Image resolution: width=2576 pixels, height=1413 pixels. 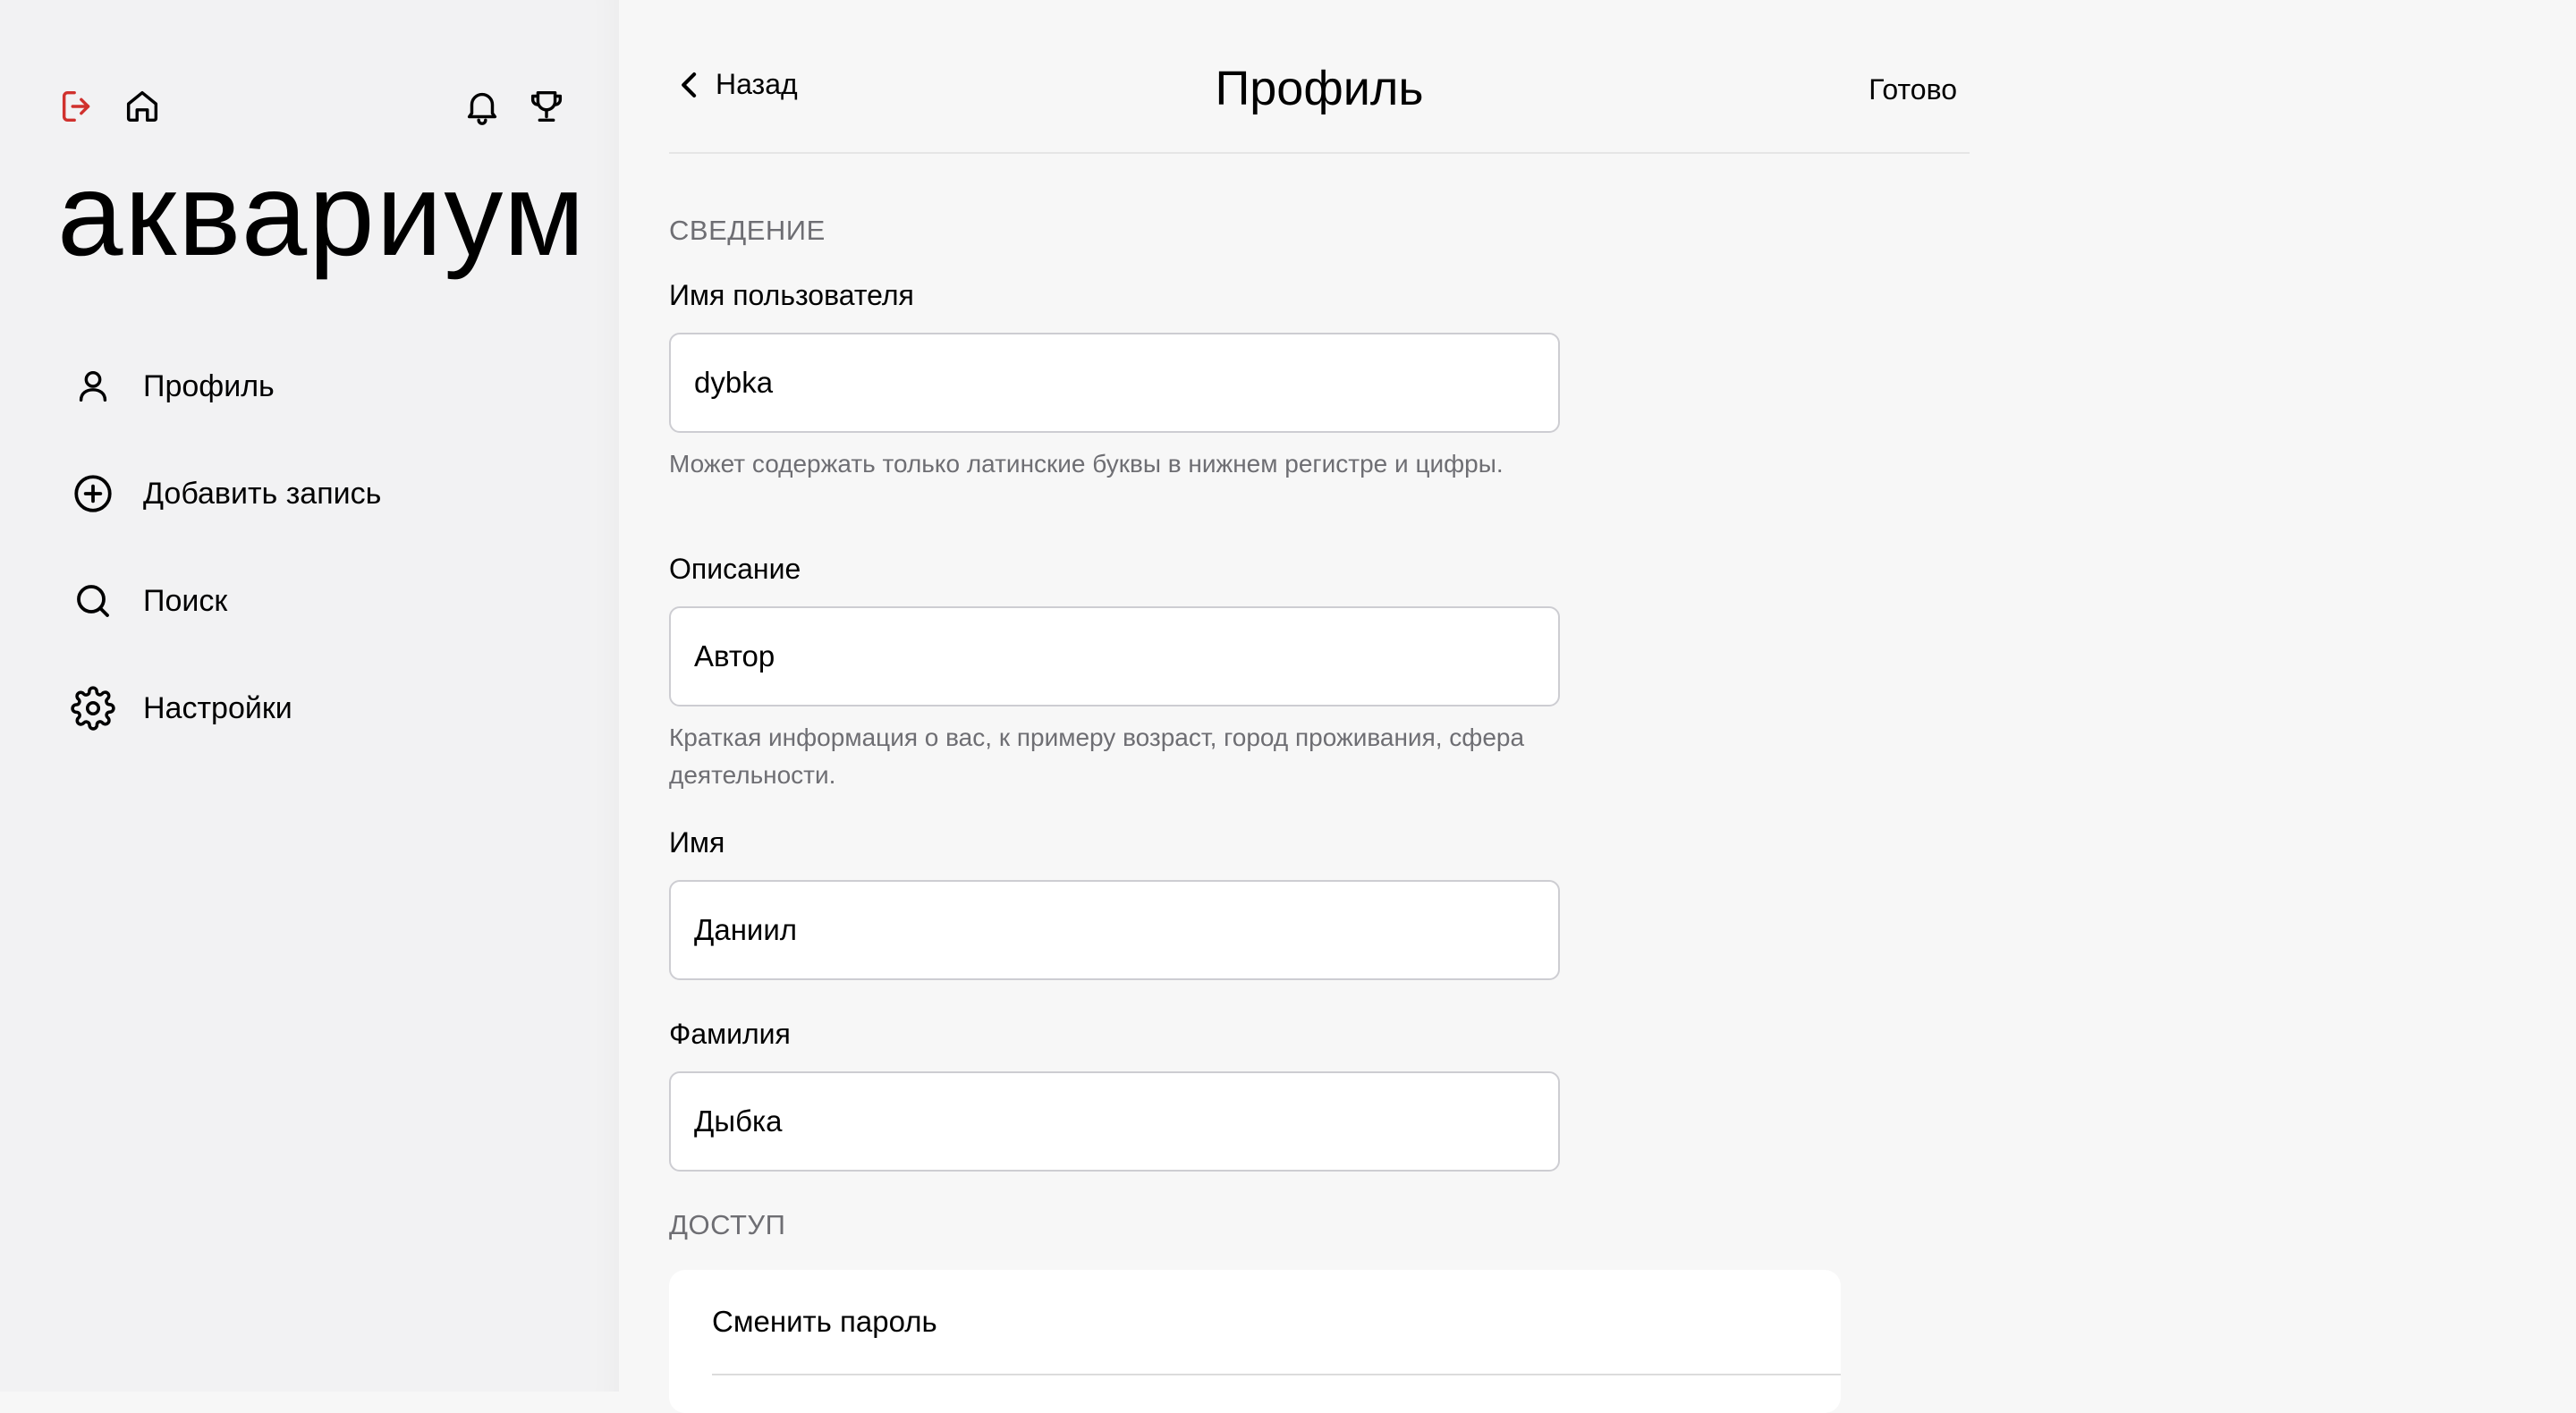 What do you see at coordinates (546, 106) in the screenshot?
I see `trophy-icon` at bounding box center [546, 106].